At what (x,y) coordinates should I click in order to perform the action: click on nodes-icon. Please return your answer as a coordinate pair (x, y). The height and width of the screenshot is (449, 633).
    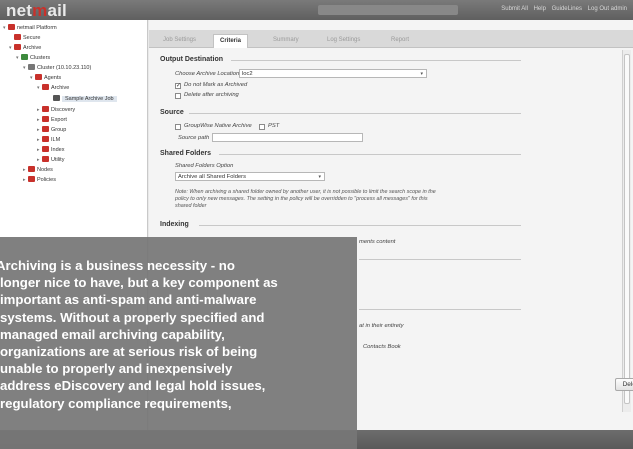
    Looking at the image, I should click on (31, 169).